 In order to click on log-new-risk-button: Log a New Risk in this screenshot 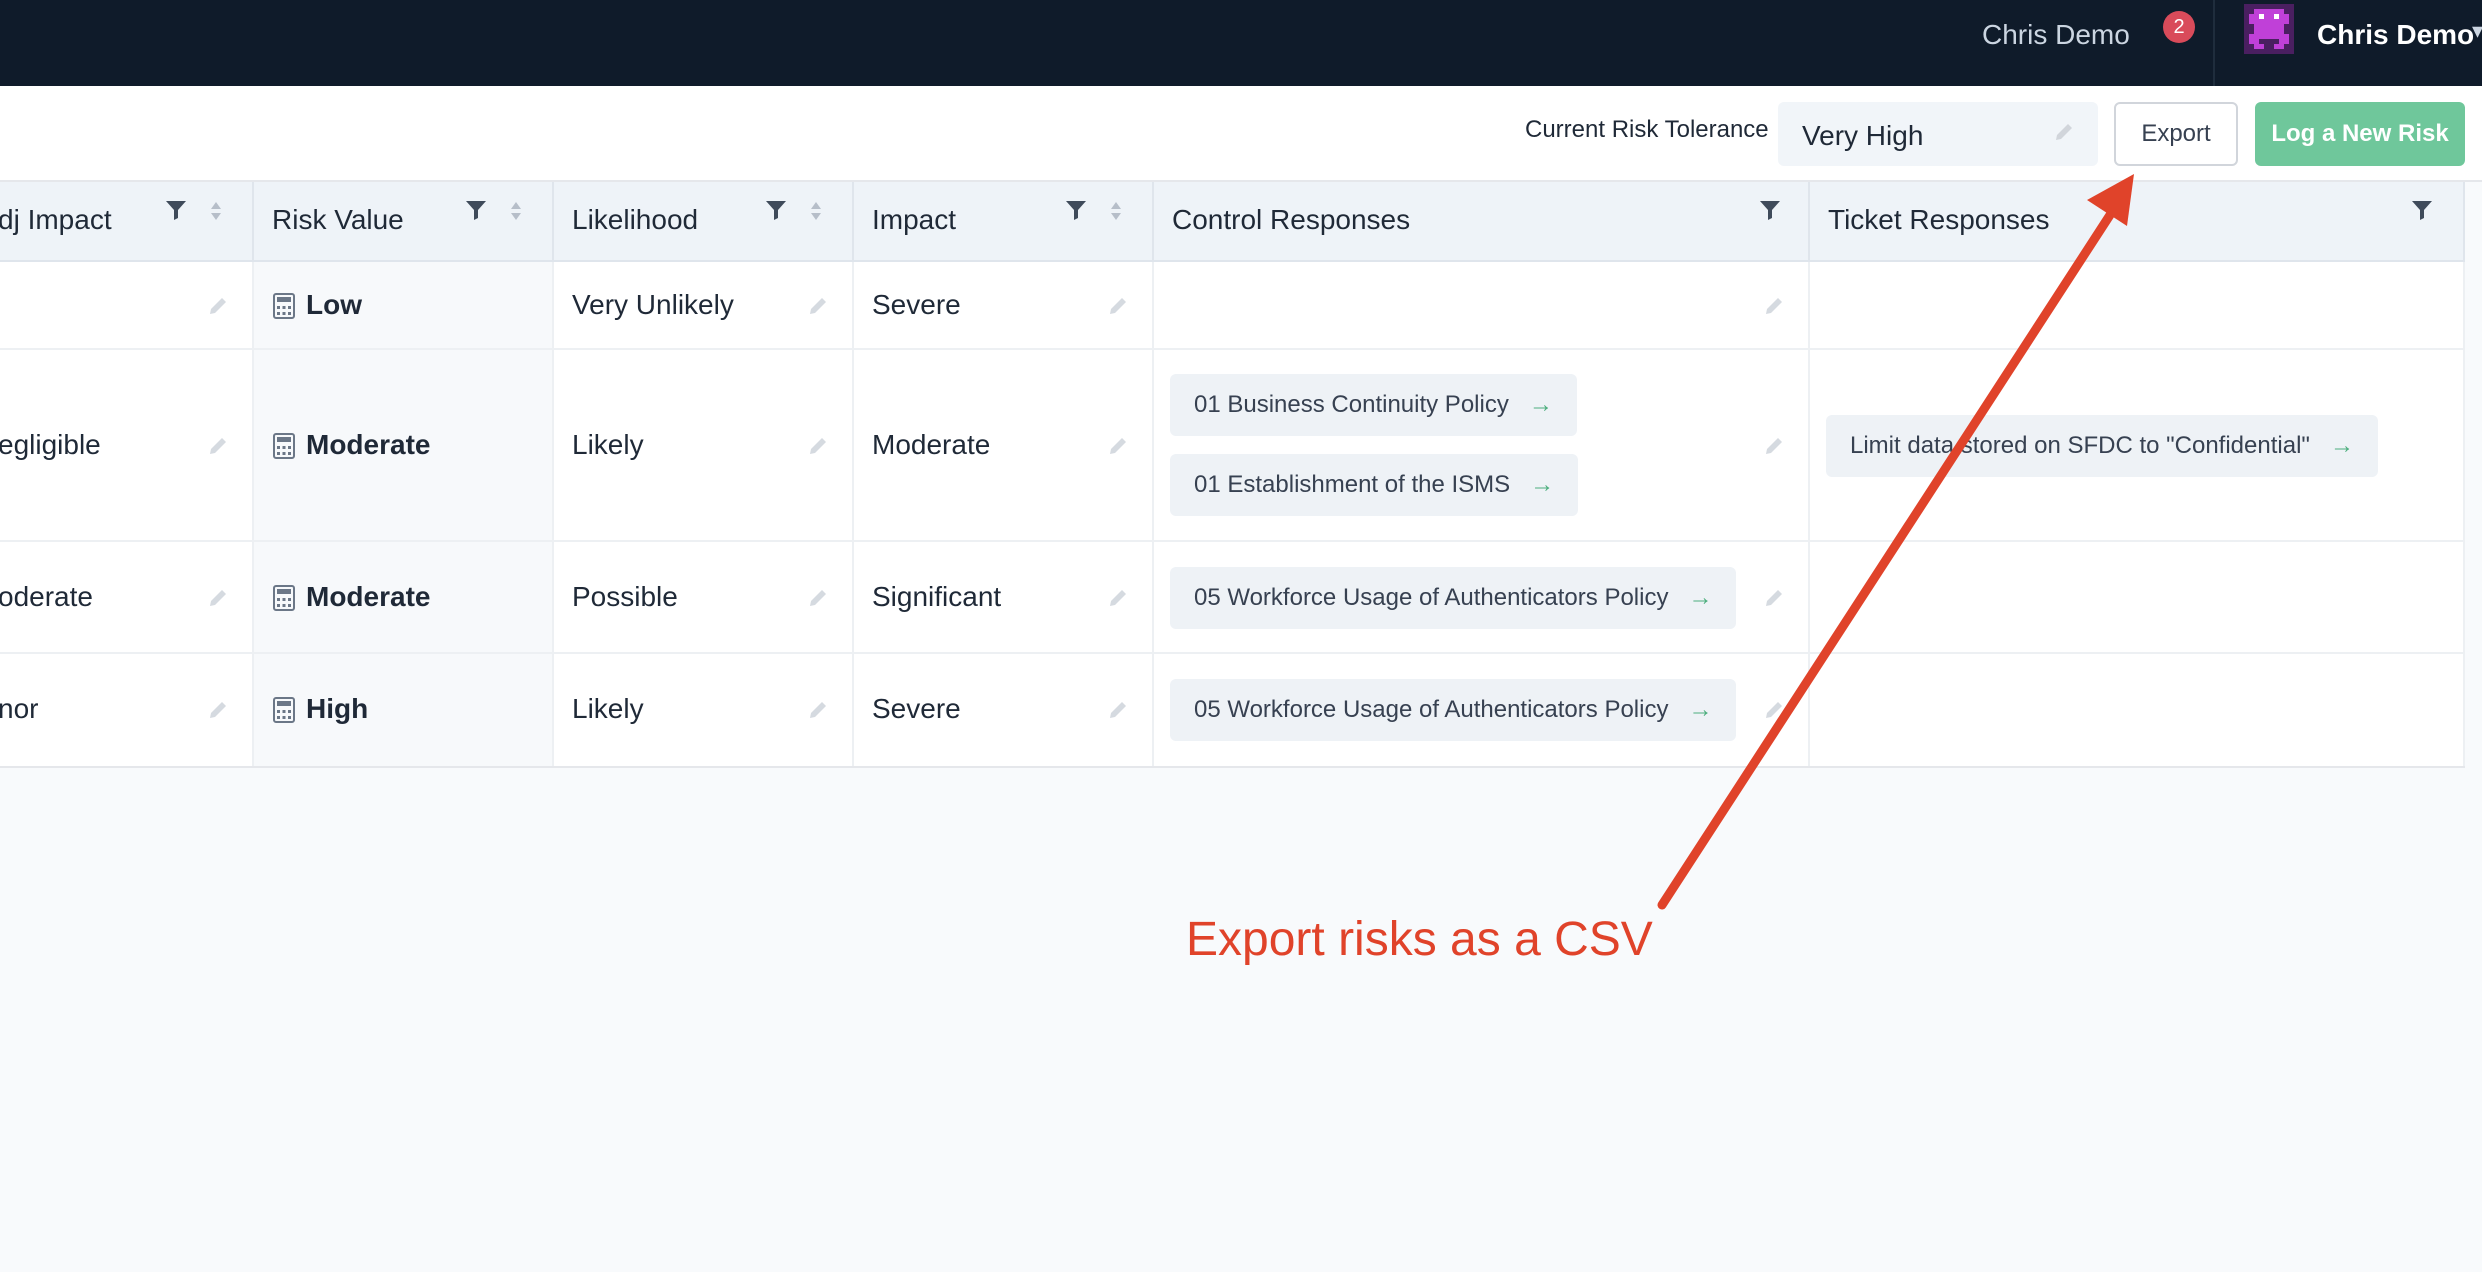, I will do `click(2360, 134)`.